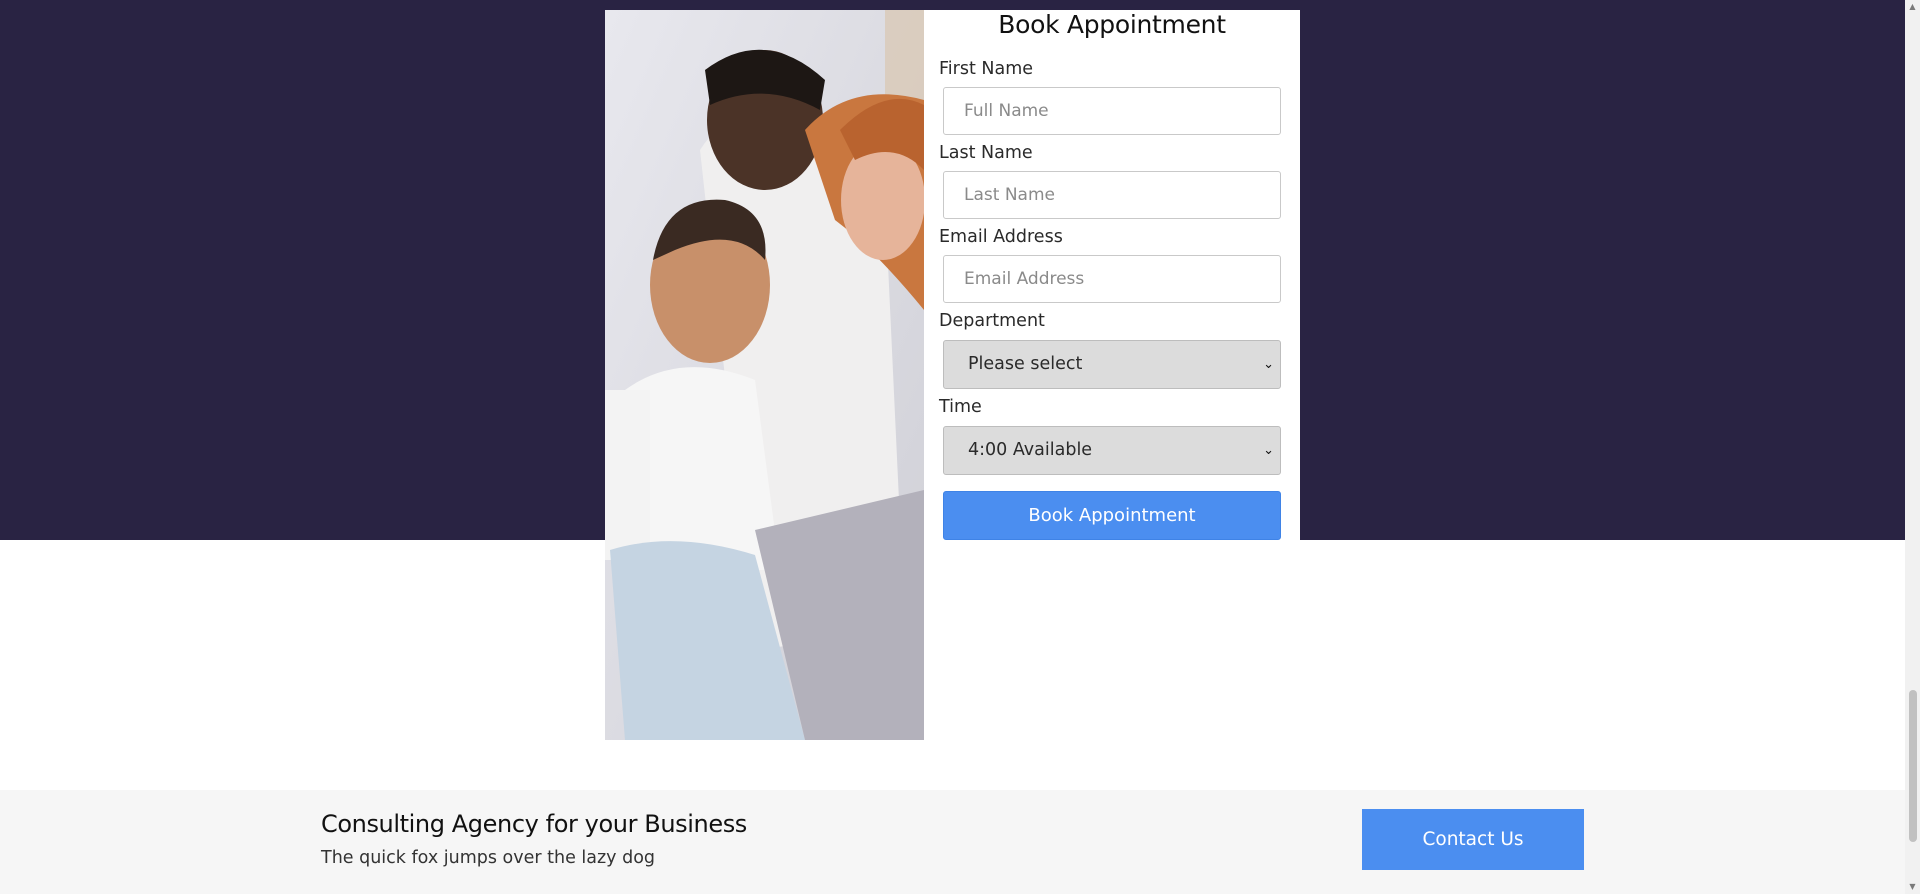  Describe the element at coordinates (960, 407) in the screenshot. I see `time-label: Time` at that location.